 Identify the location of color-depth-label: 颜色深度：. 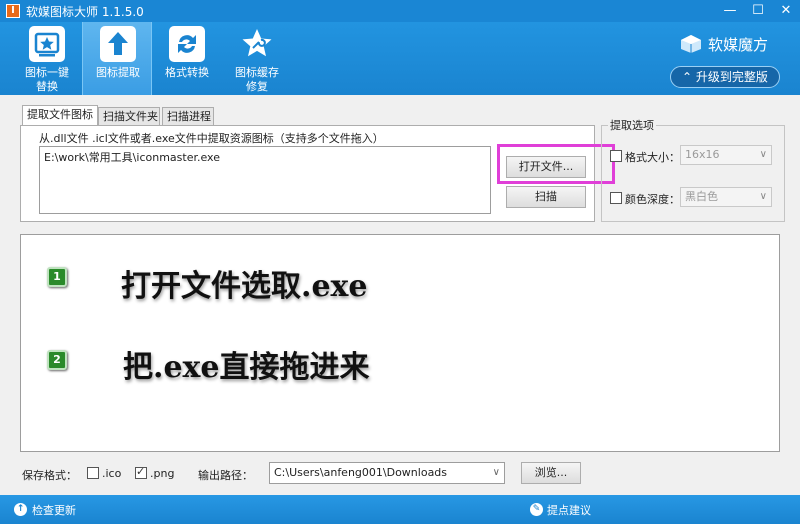
(652, 199).